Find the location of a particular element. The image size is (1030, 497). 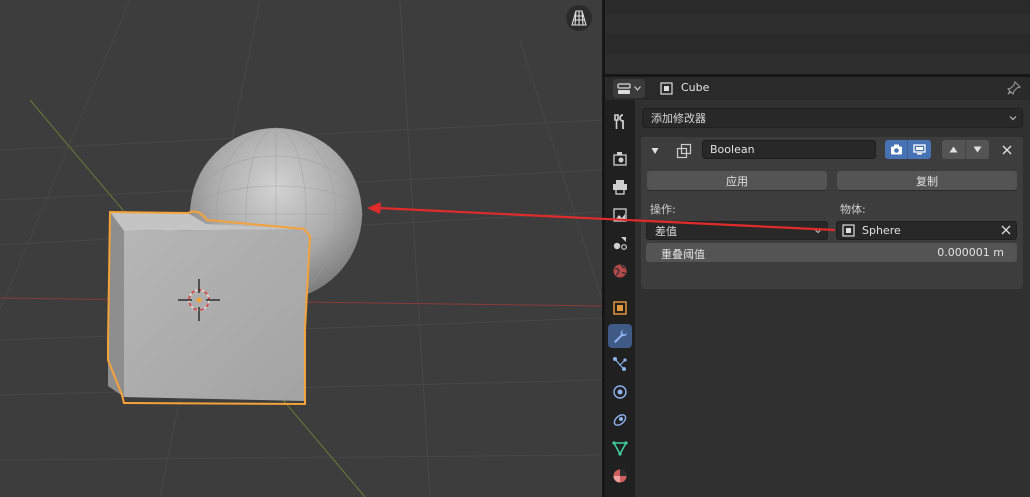

tab-constraints is located at coordinates (620, 420).